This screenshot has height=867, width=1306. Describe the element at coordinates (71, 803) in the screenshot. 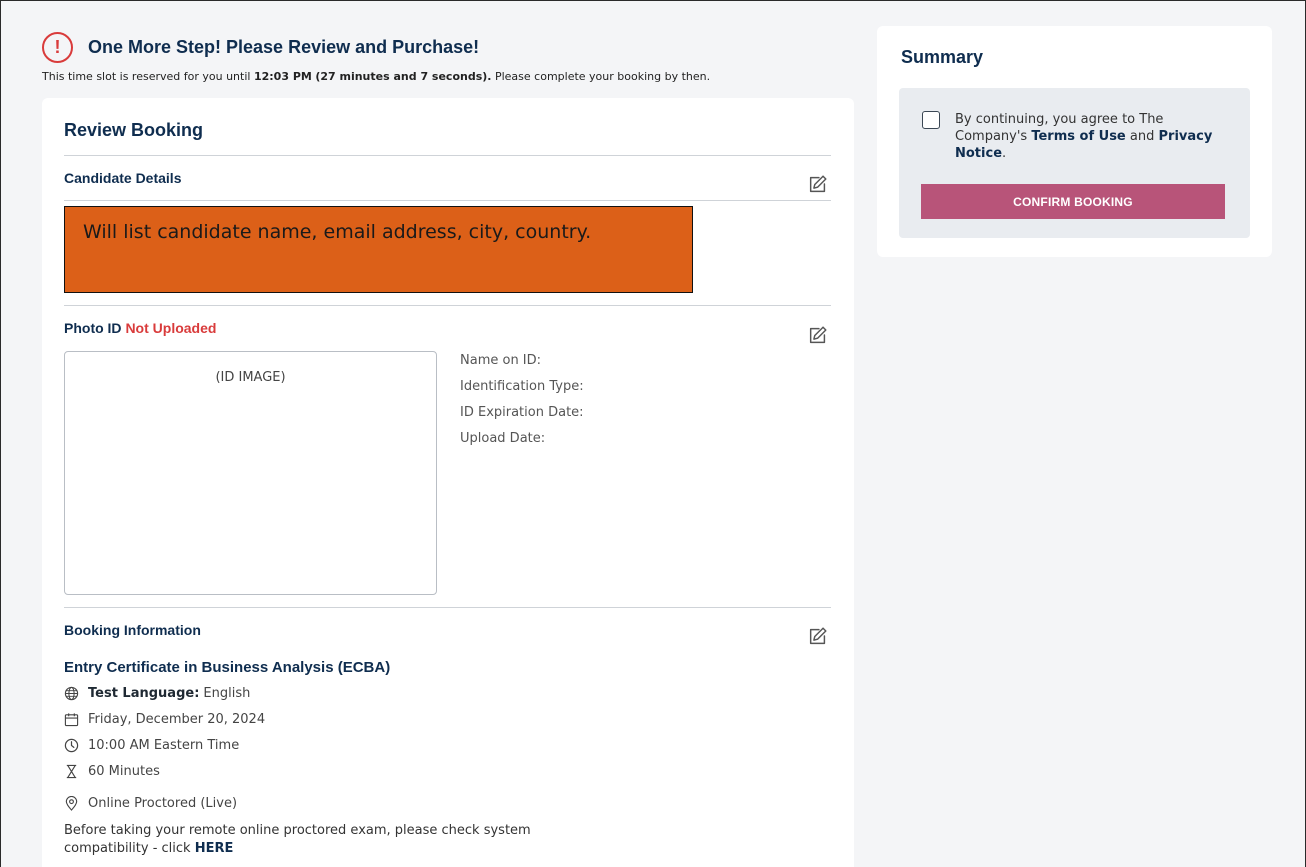

I see `location-icon` at that location.